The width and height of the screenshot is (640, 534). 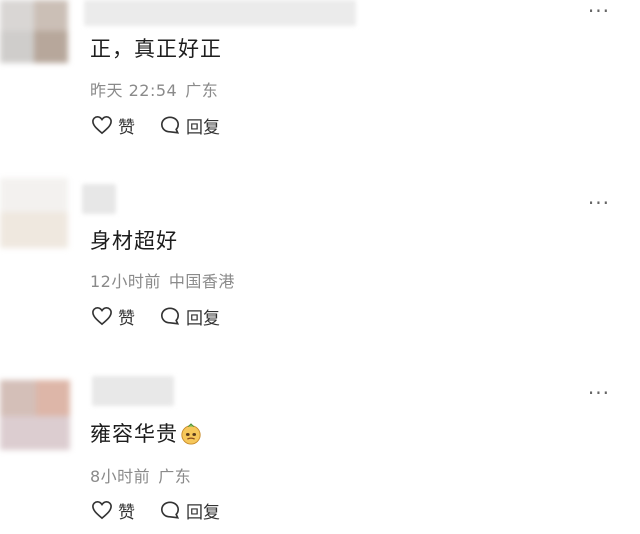 I want to click on comment-meta: 昨天 22:54 广东, so click(x=154, y=89).